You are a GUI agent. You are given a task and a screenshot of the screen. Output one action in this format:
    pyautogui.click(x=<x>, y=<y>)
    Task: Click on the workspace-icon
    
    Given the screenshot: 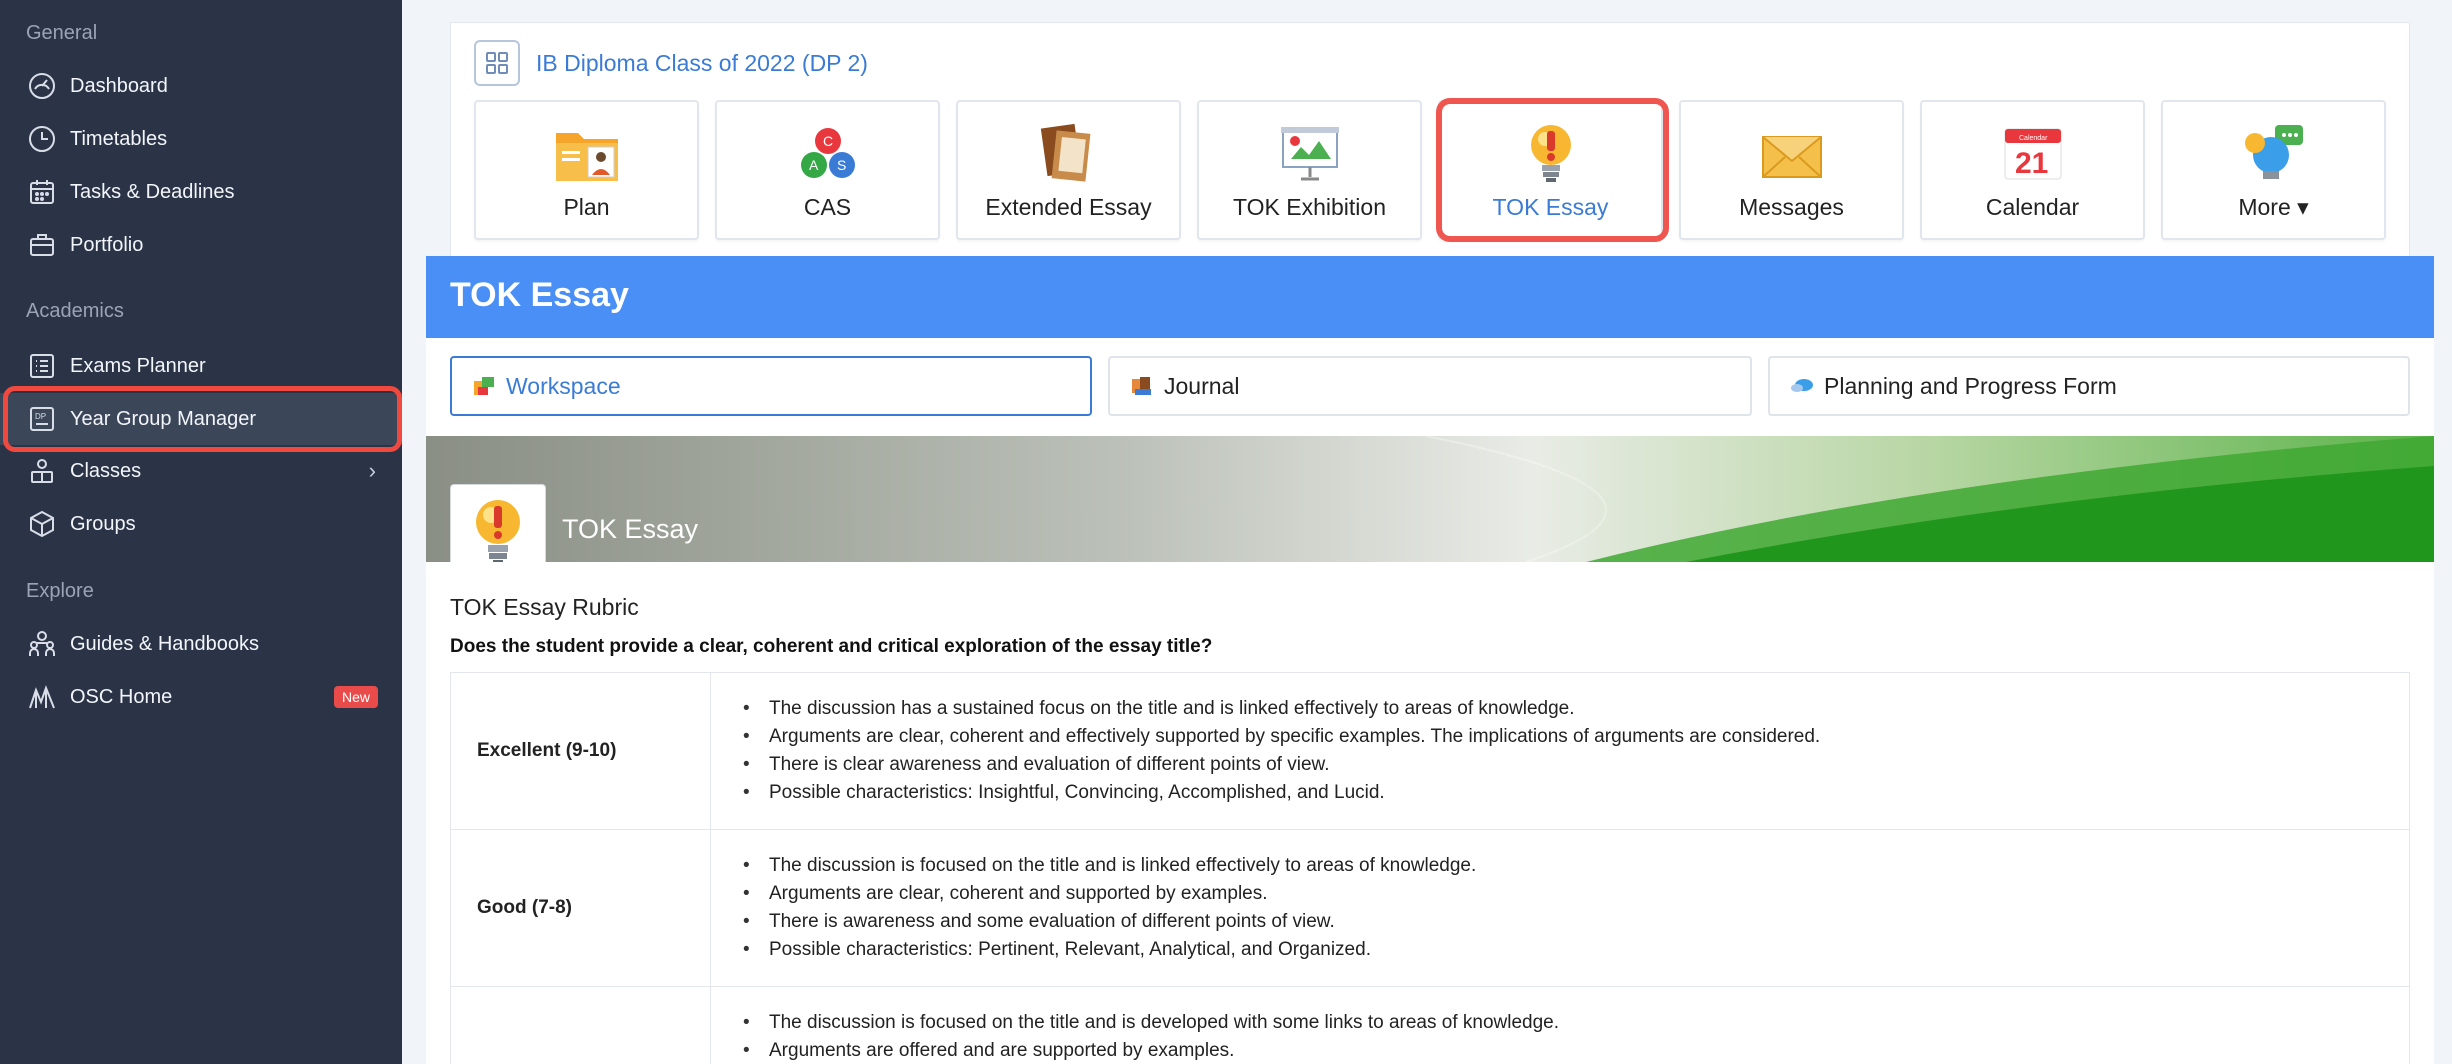 What is the action you would take?
    pyautogui.click(x=484, y=386)
    